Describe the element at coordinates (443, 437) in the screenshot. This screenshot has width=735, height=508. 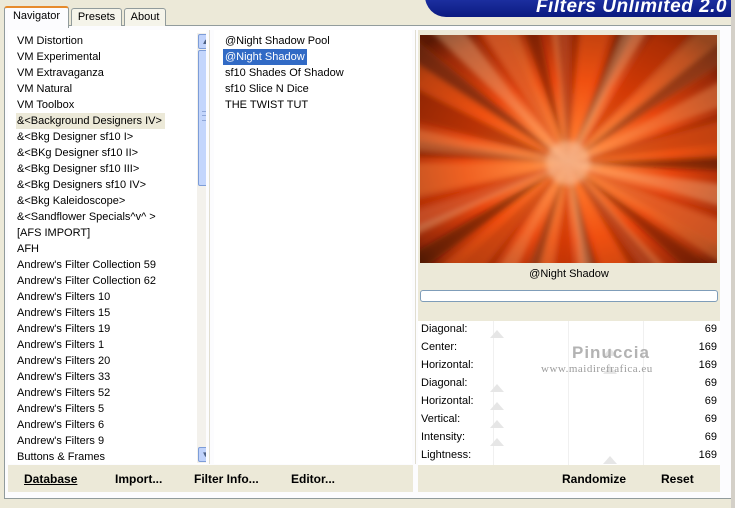
I see `param-label: Intensity:` at that location.